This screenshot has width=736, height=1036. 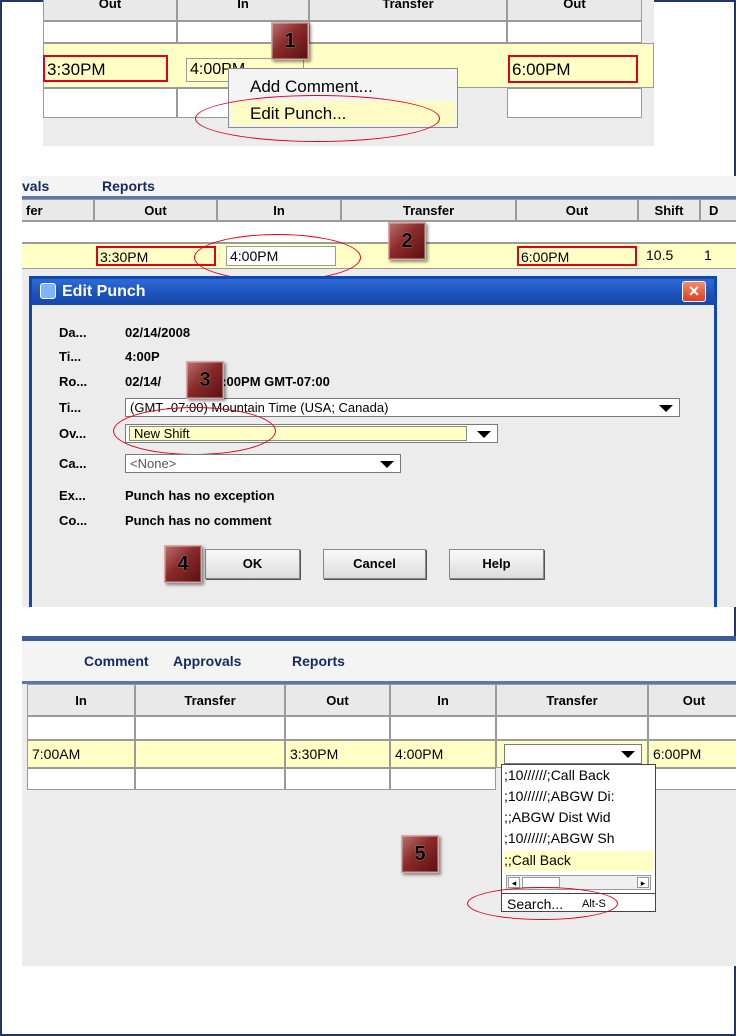 I want to click on transfer-select, so click(x=573, y=754).